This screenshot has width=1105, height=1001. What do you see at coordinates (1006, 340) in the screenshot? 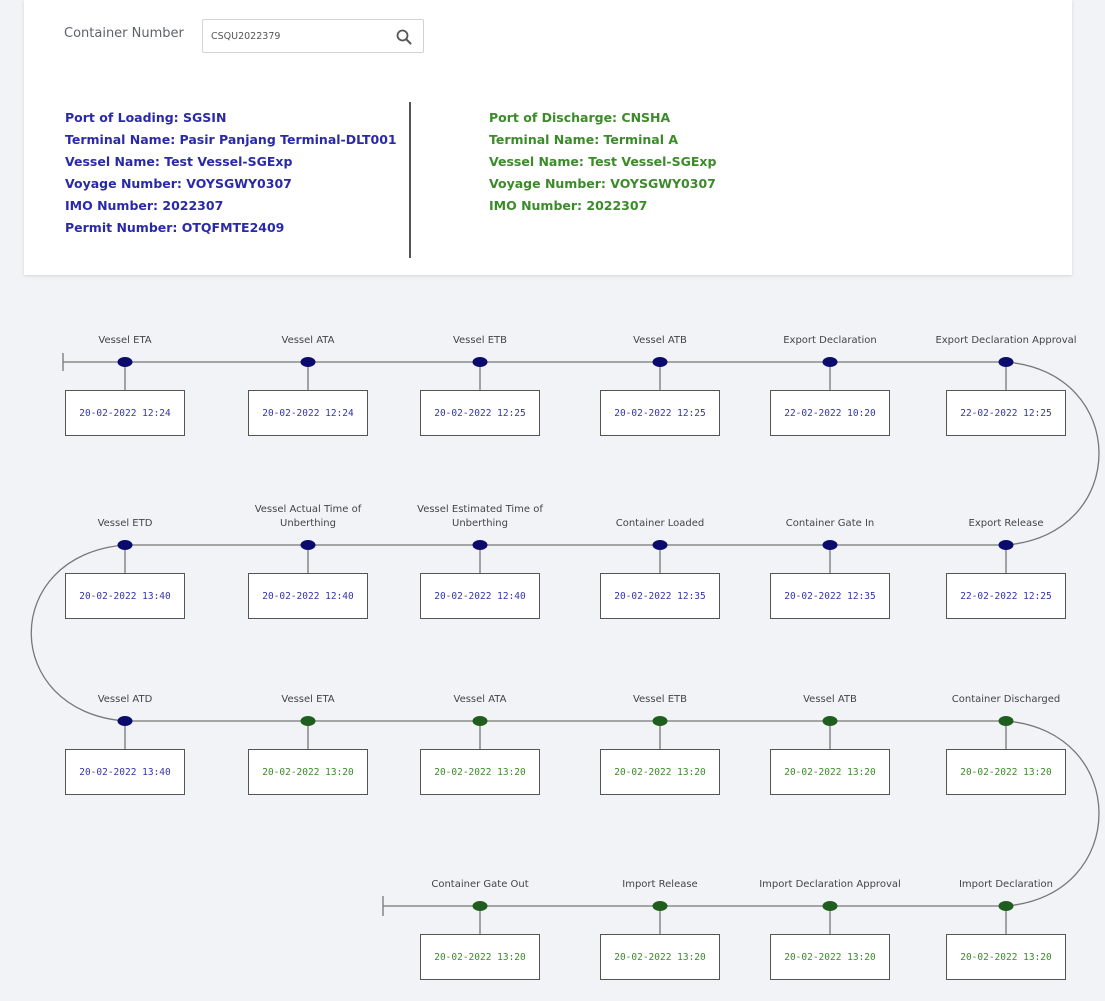
I see `event-label: Export Declaration Approval` at bounding box center [1006, 340].